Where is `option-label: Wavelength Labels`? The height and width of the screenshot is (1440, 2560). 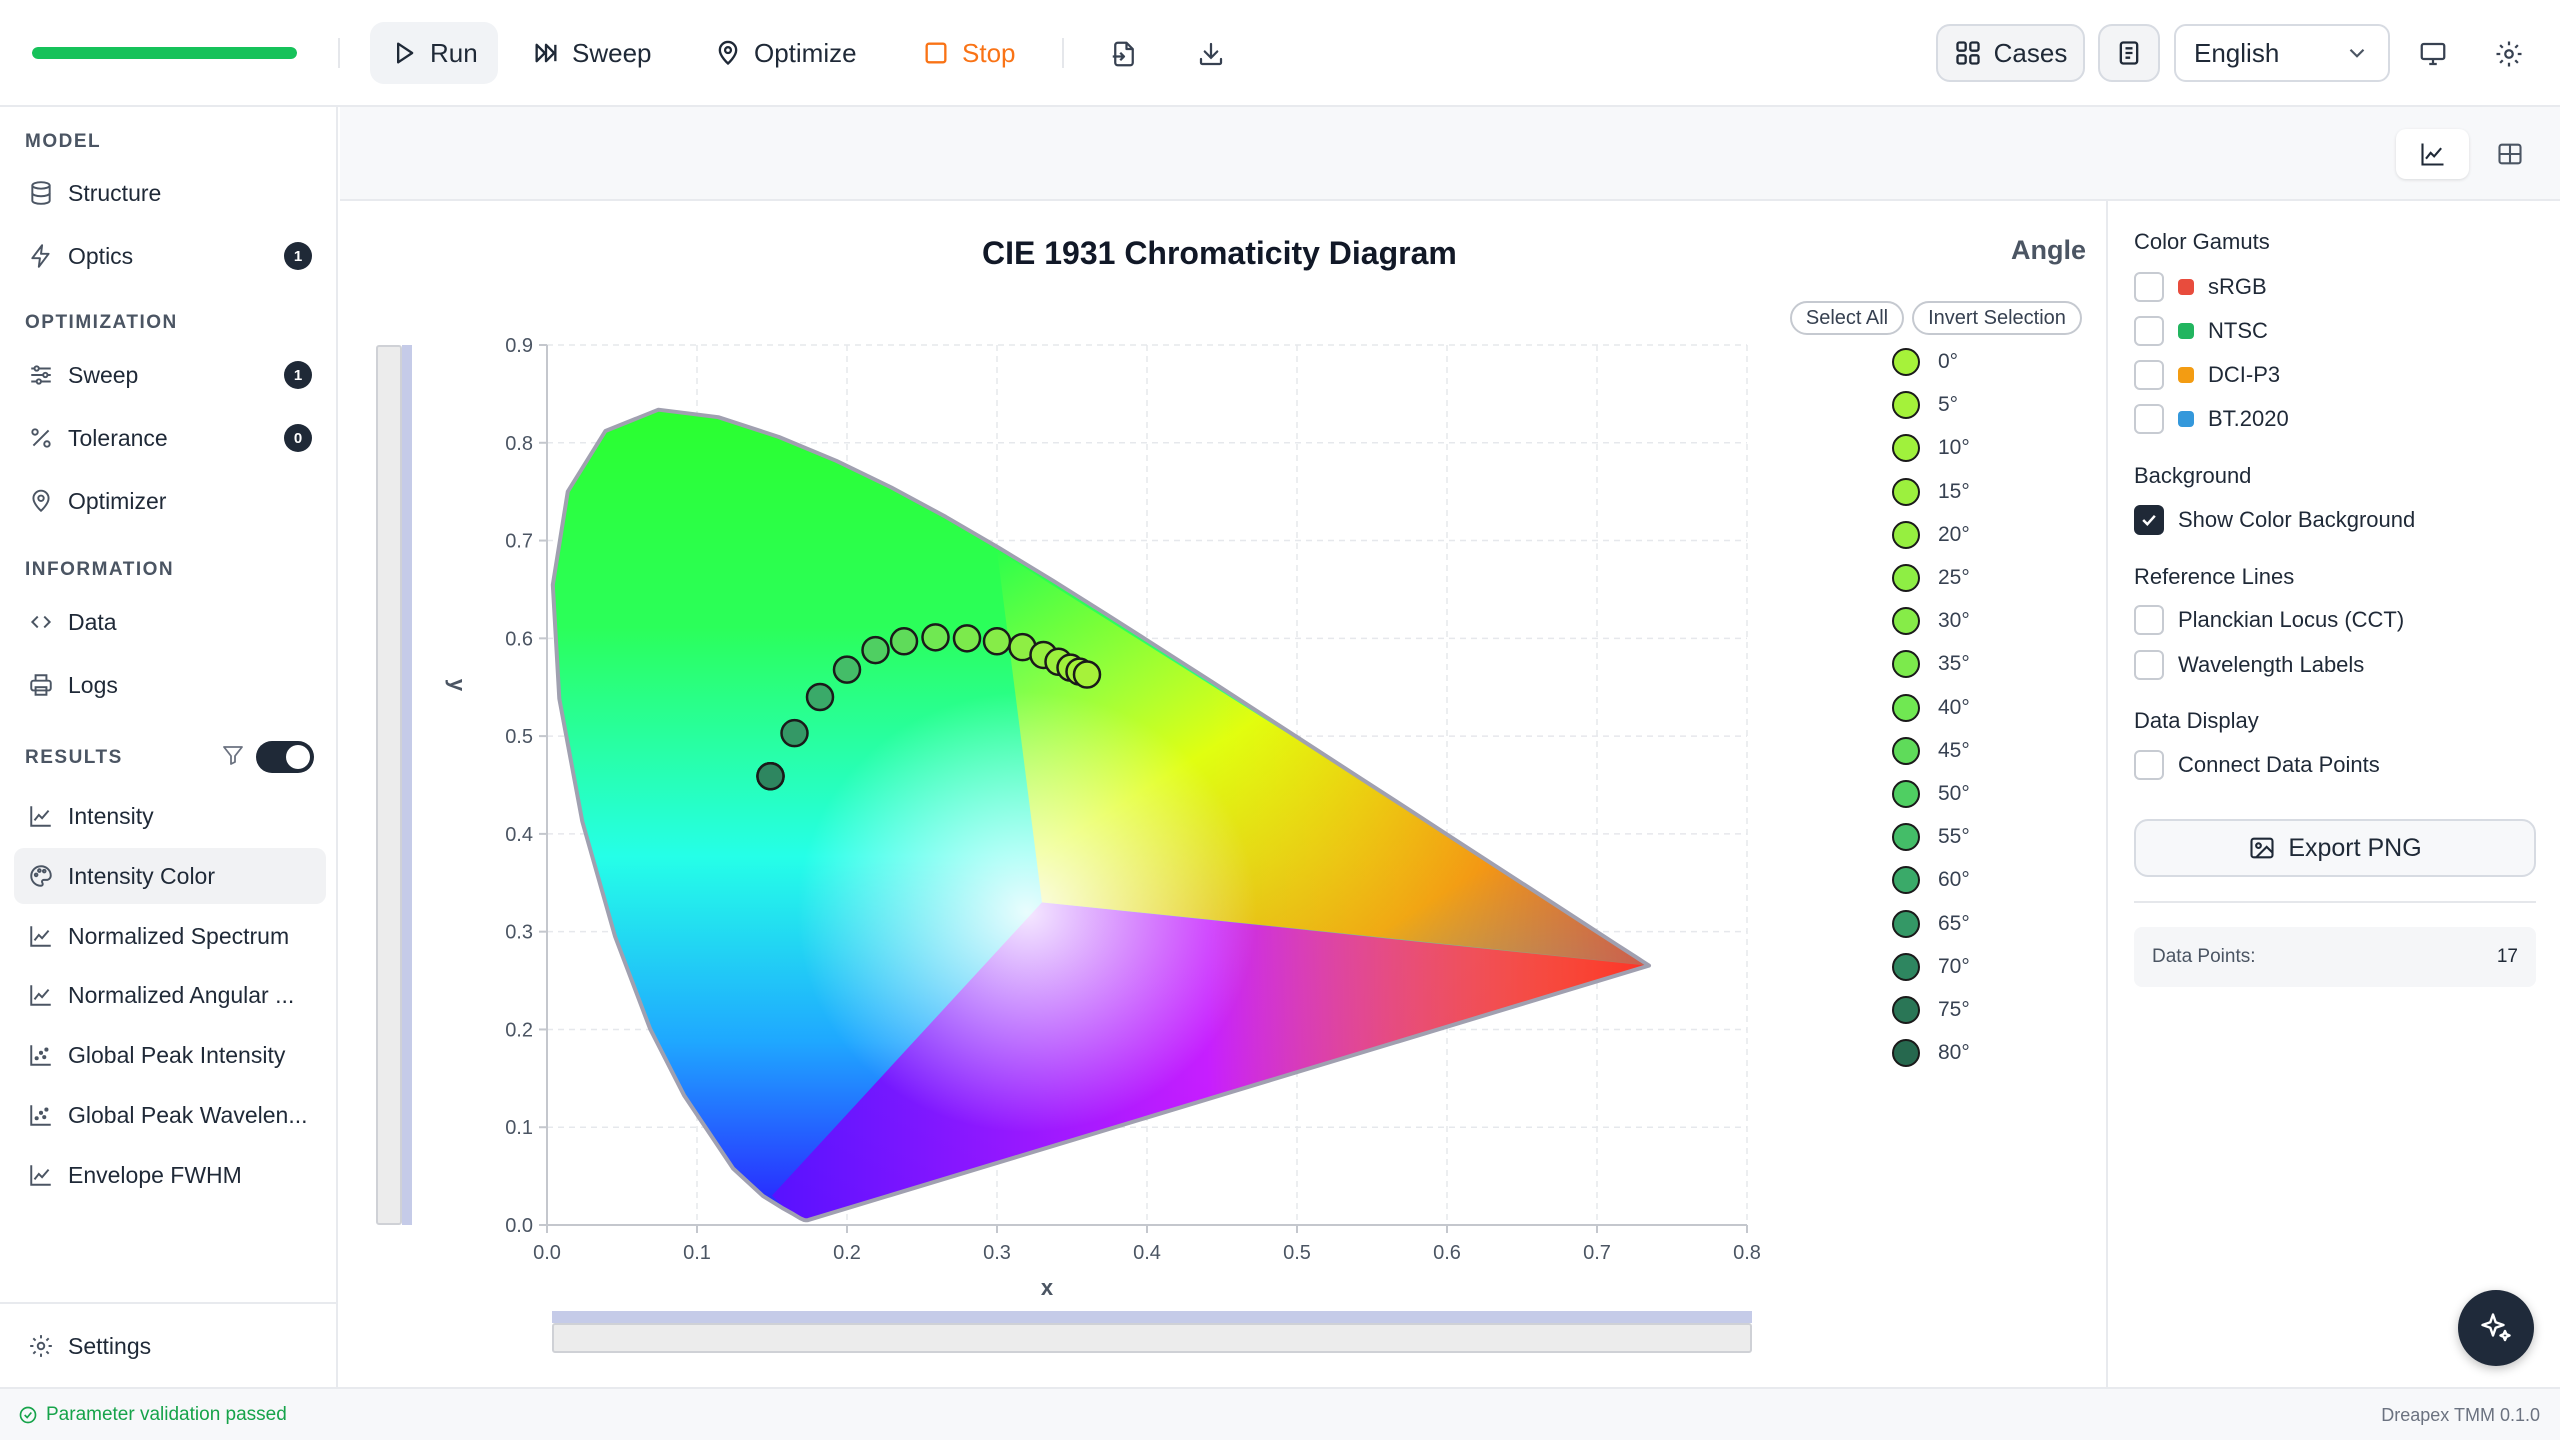
option-label: Wavelength Labels is located at coordinates (2271, 664).